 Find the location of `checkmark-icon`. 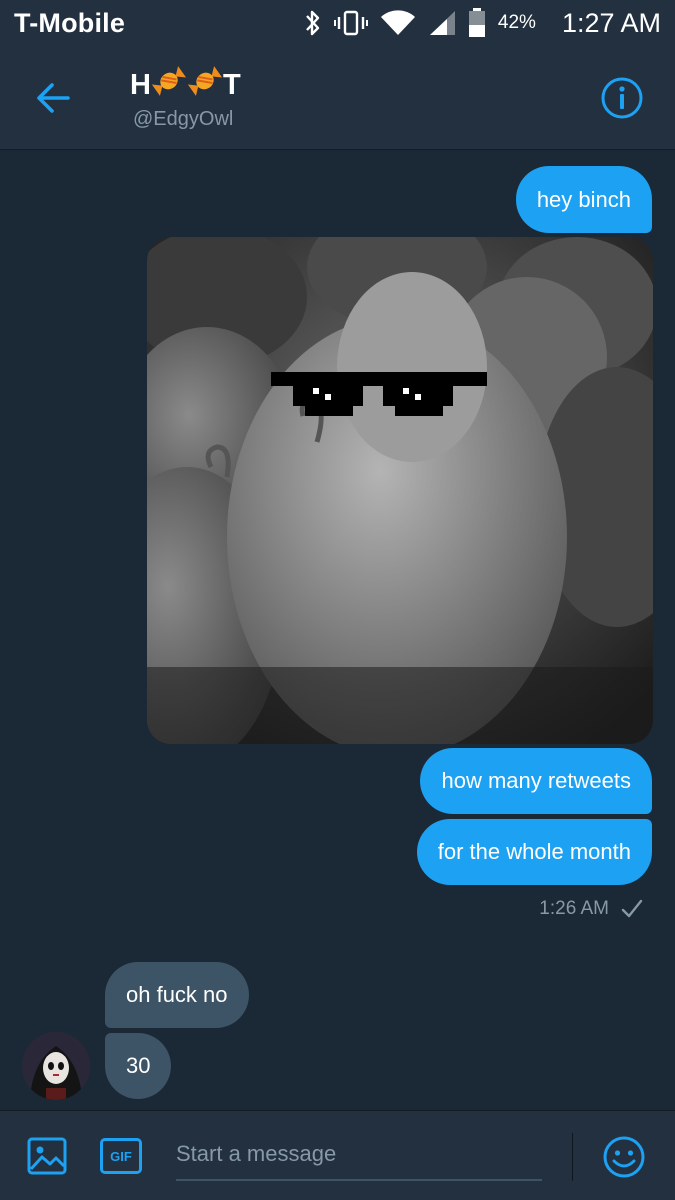

checkmark-icon is located at coordinates (632, 908).